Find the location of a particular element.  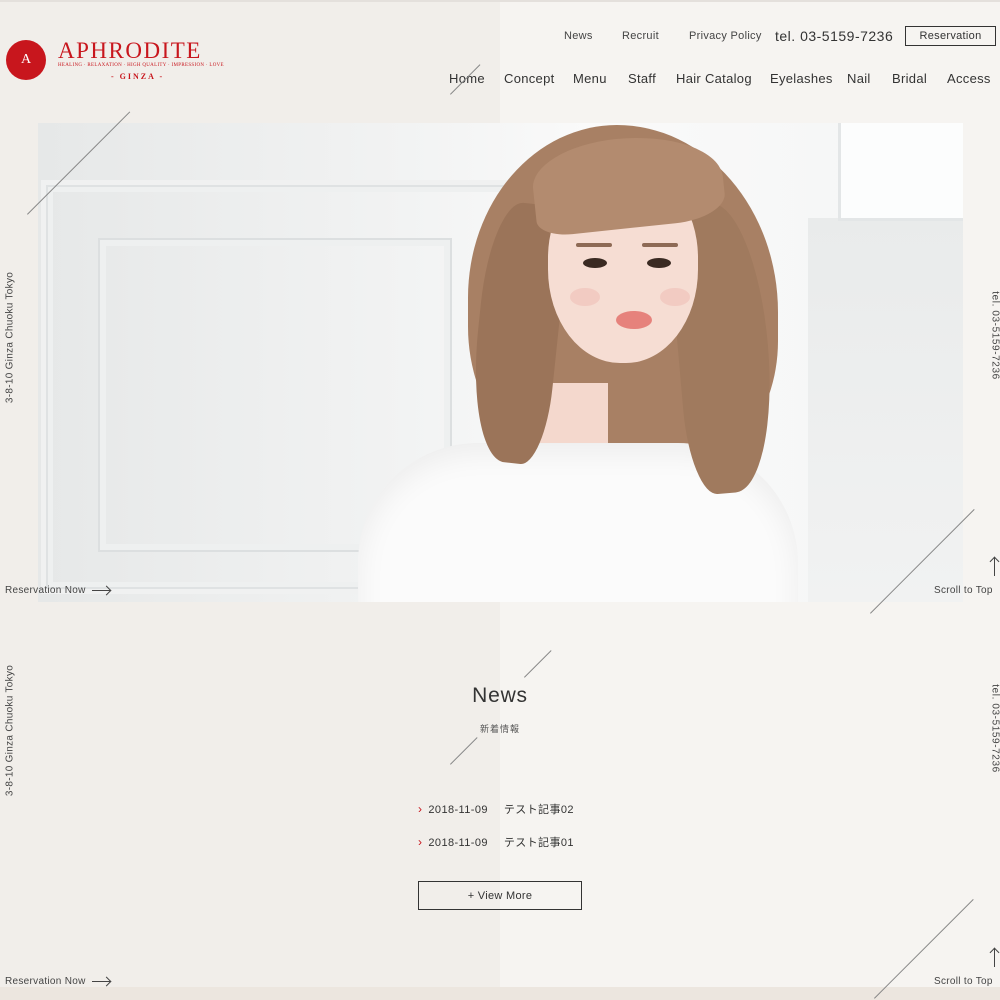

util-link-news: News is located at coordinates (578, 36).